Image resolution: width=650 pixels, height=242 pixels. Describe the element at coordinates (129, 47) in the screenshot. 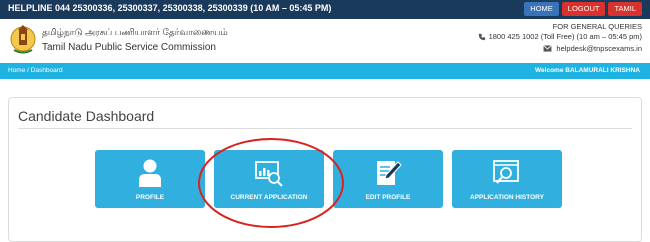

I see `org-name-english: Tamil Nadu Public Service Commission` at that location.